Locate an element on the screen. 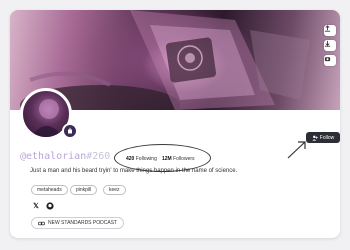 The image size is (350, 250). x-social-link: 𝕏 is located at coordinates (36, 206).